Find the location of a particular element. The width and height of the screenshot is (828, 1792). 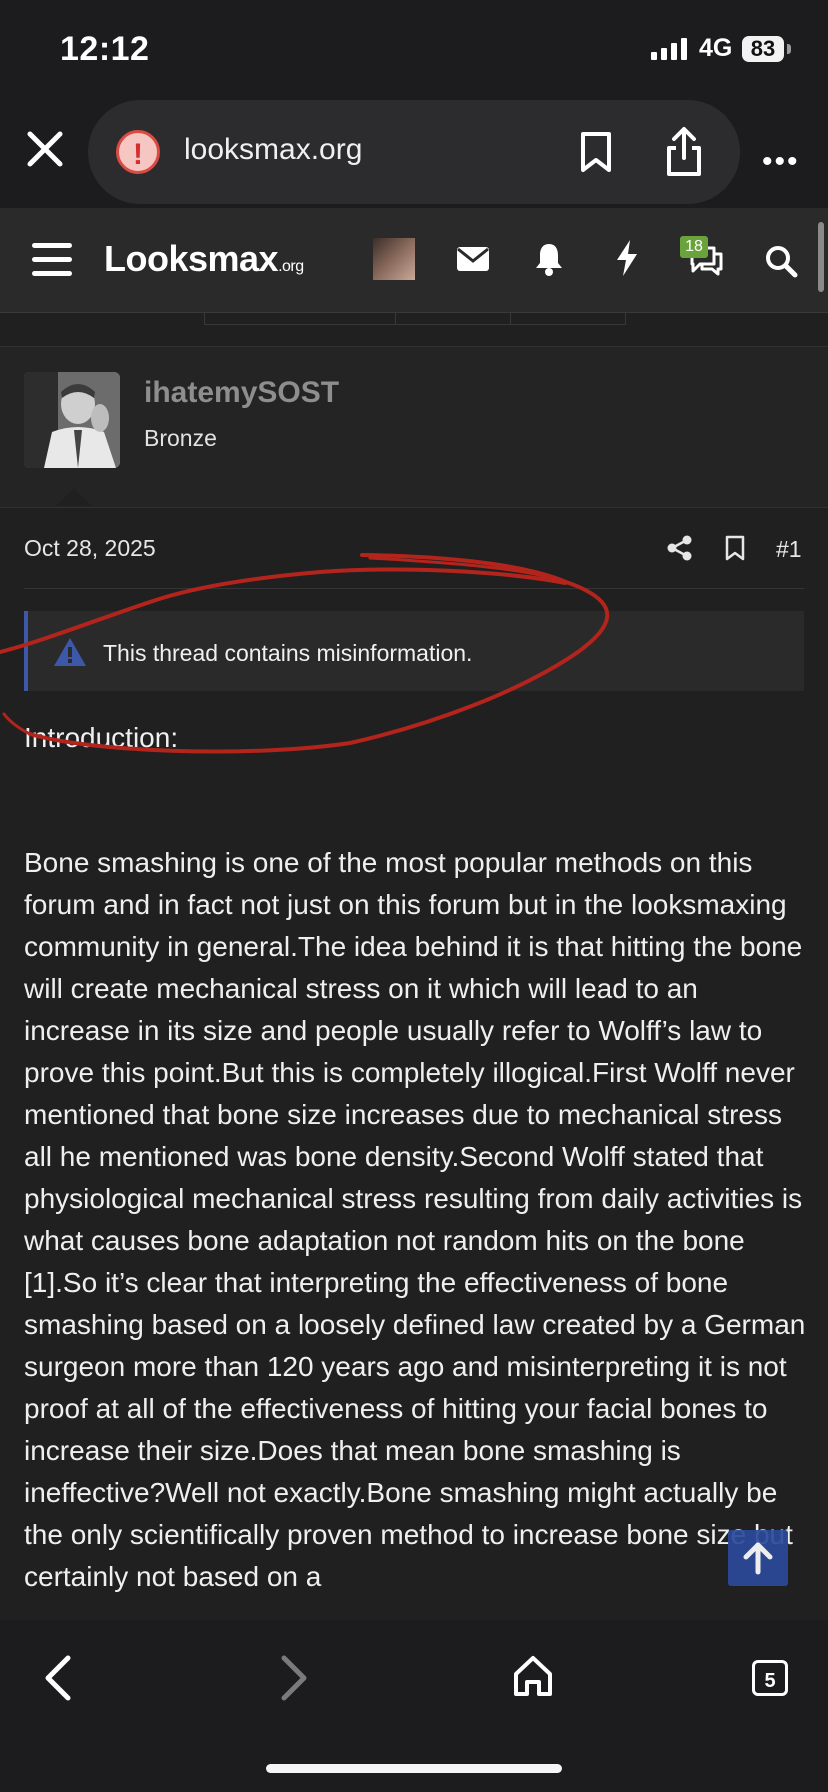

forward-icon is located at coordinates (295, 1678).